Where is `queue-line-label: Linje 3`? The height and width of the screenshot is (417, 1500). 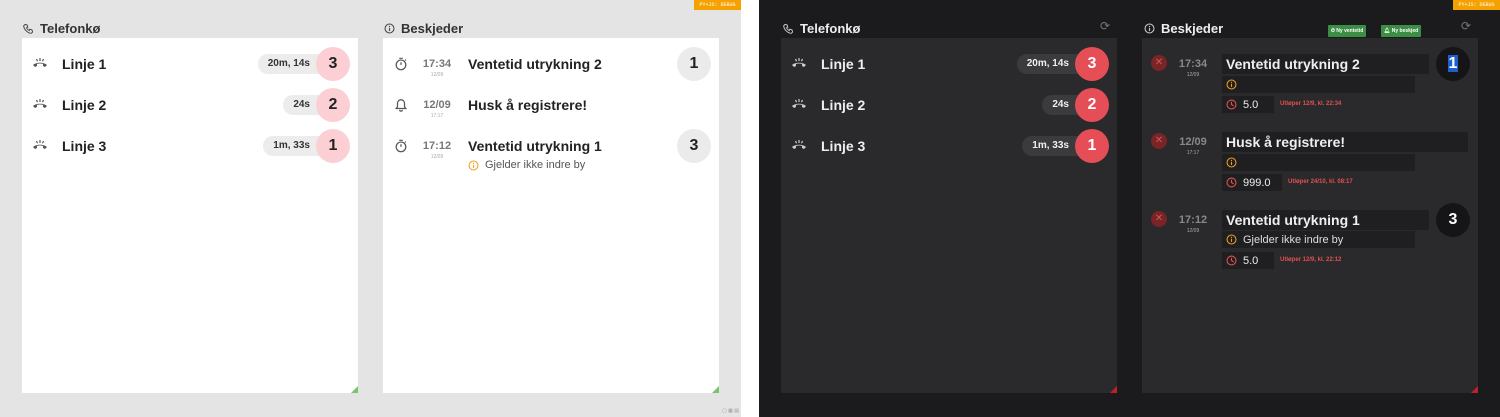
queue-line-label: Linje 3 is located at coordinates (84, 146).